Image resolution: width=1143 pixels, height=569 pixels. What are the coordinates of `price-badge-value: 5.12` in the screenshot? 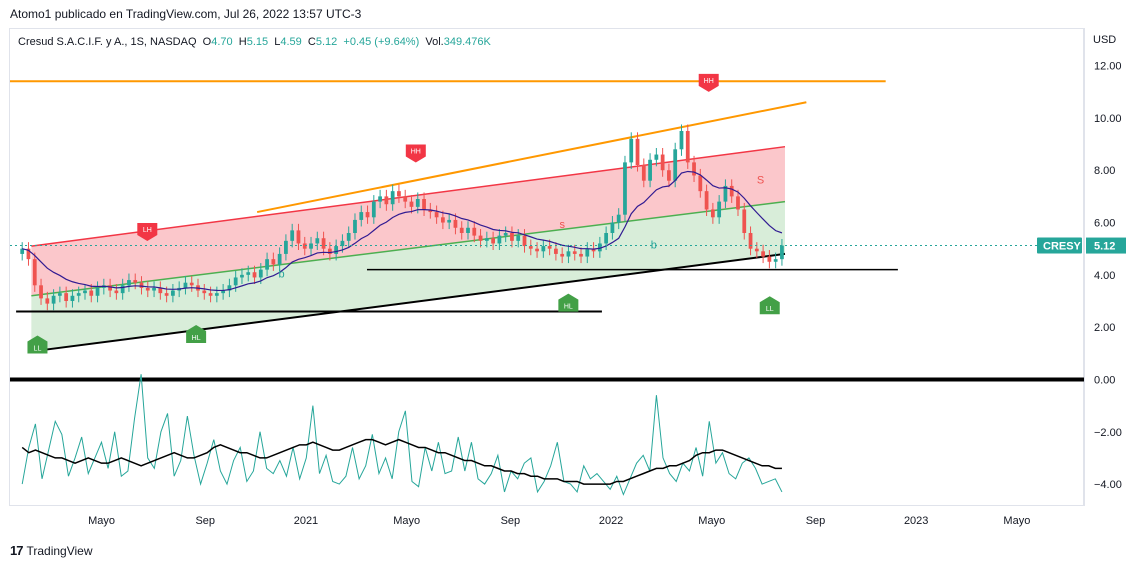 It's located at (1104, 247).